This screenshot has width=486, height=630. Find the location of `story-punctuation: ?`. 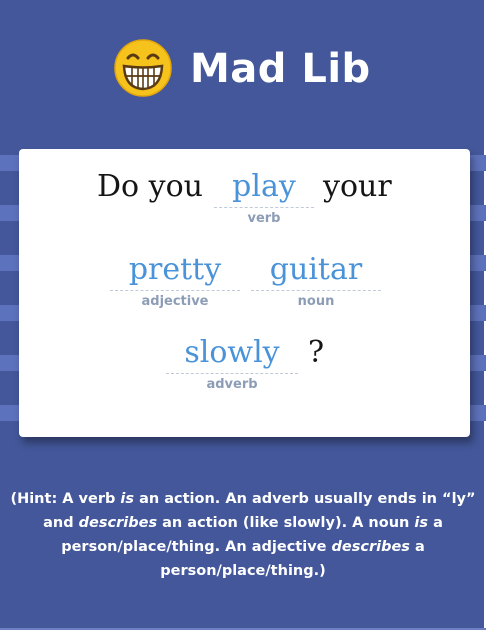

story-punctuation: ? is located at coordinates (316, 352).